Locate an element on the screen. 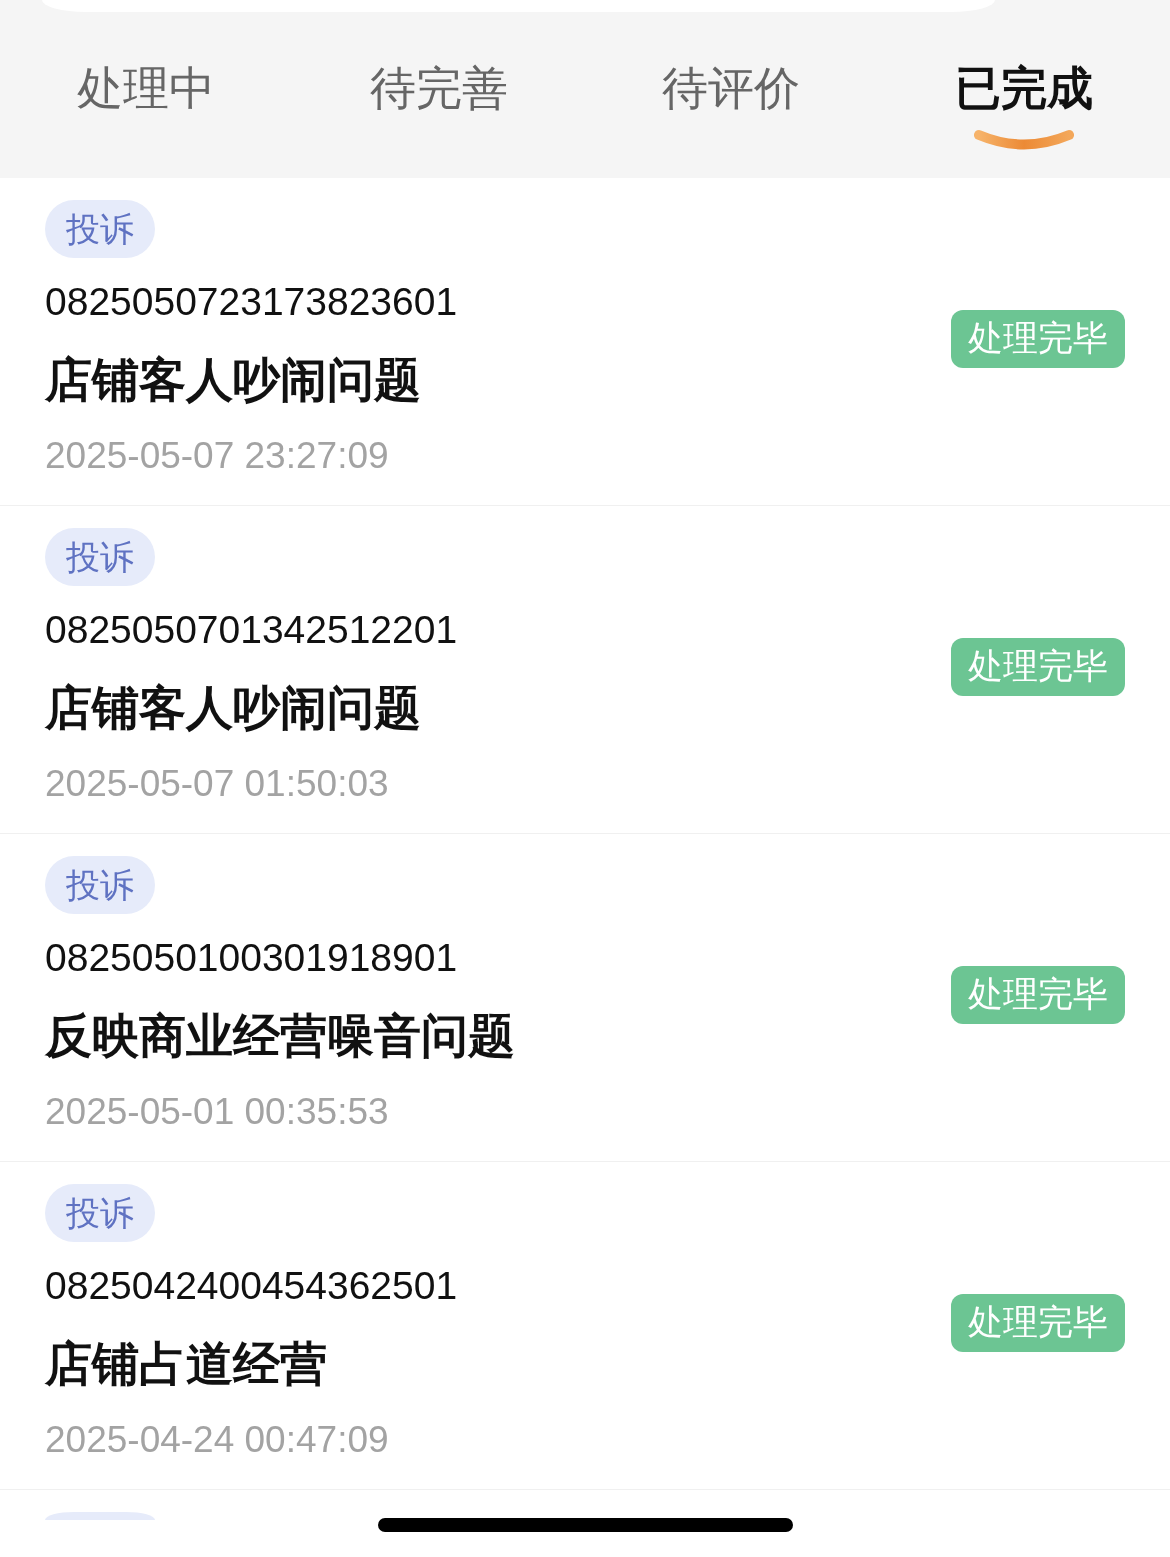 This screenshot has height=1557, width=1170. ticket-time: 2025-05-07 23:27:09 is located at coordinates (217, 455).